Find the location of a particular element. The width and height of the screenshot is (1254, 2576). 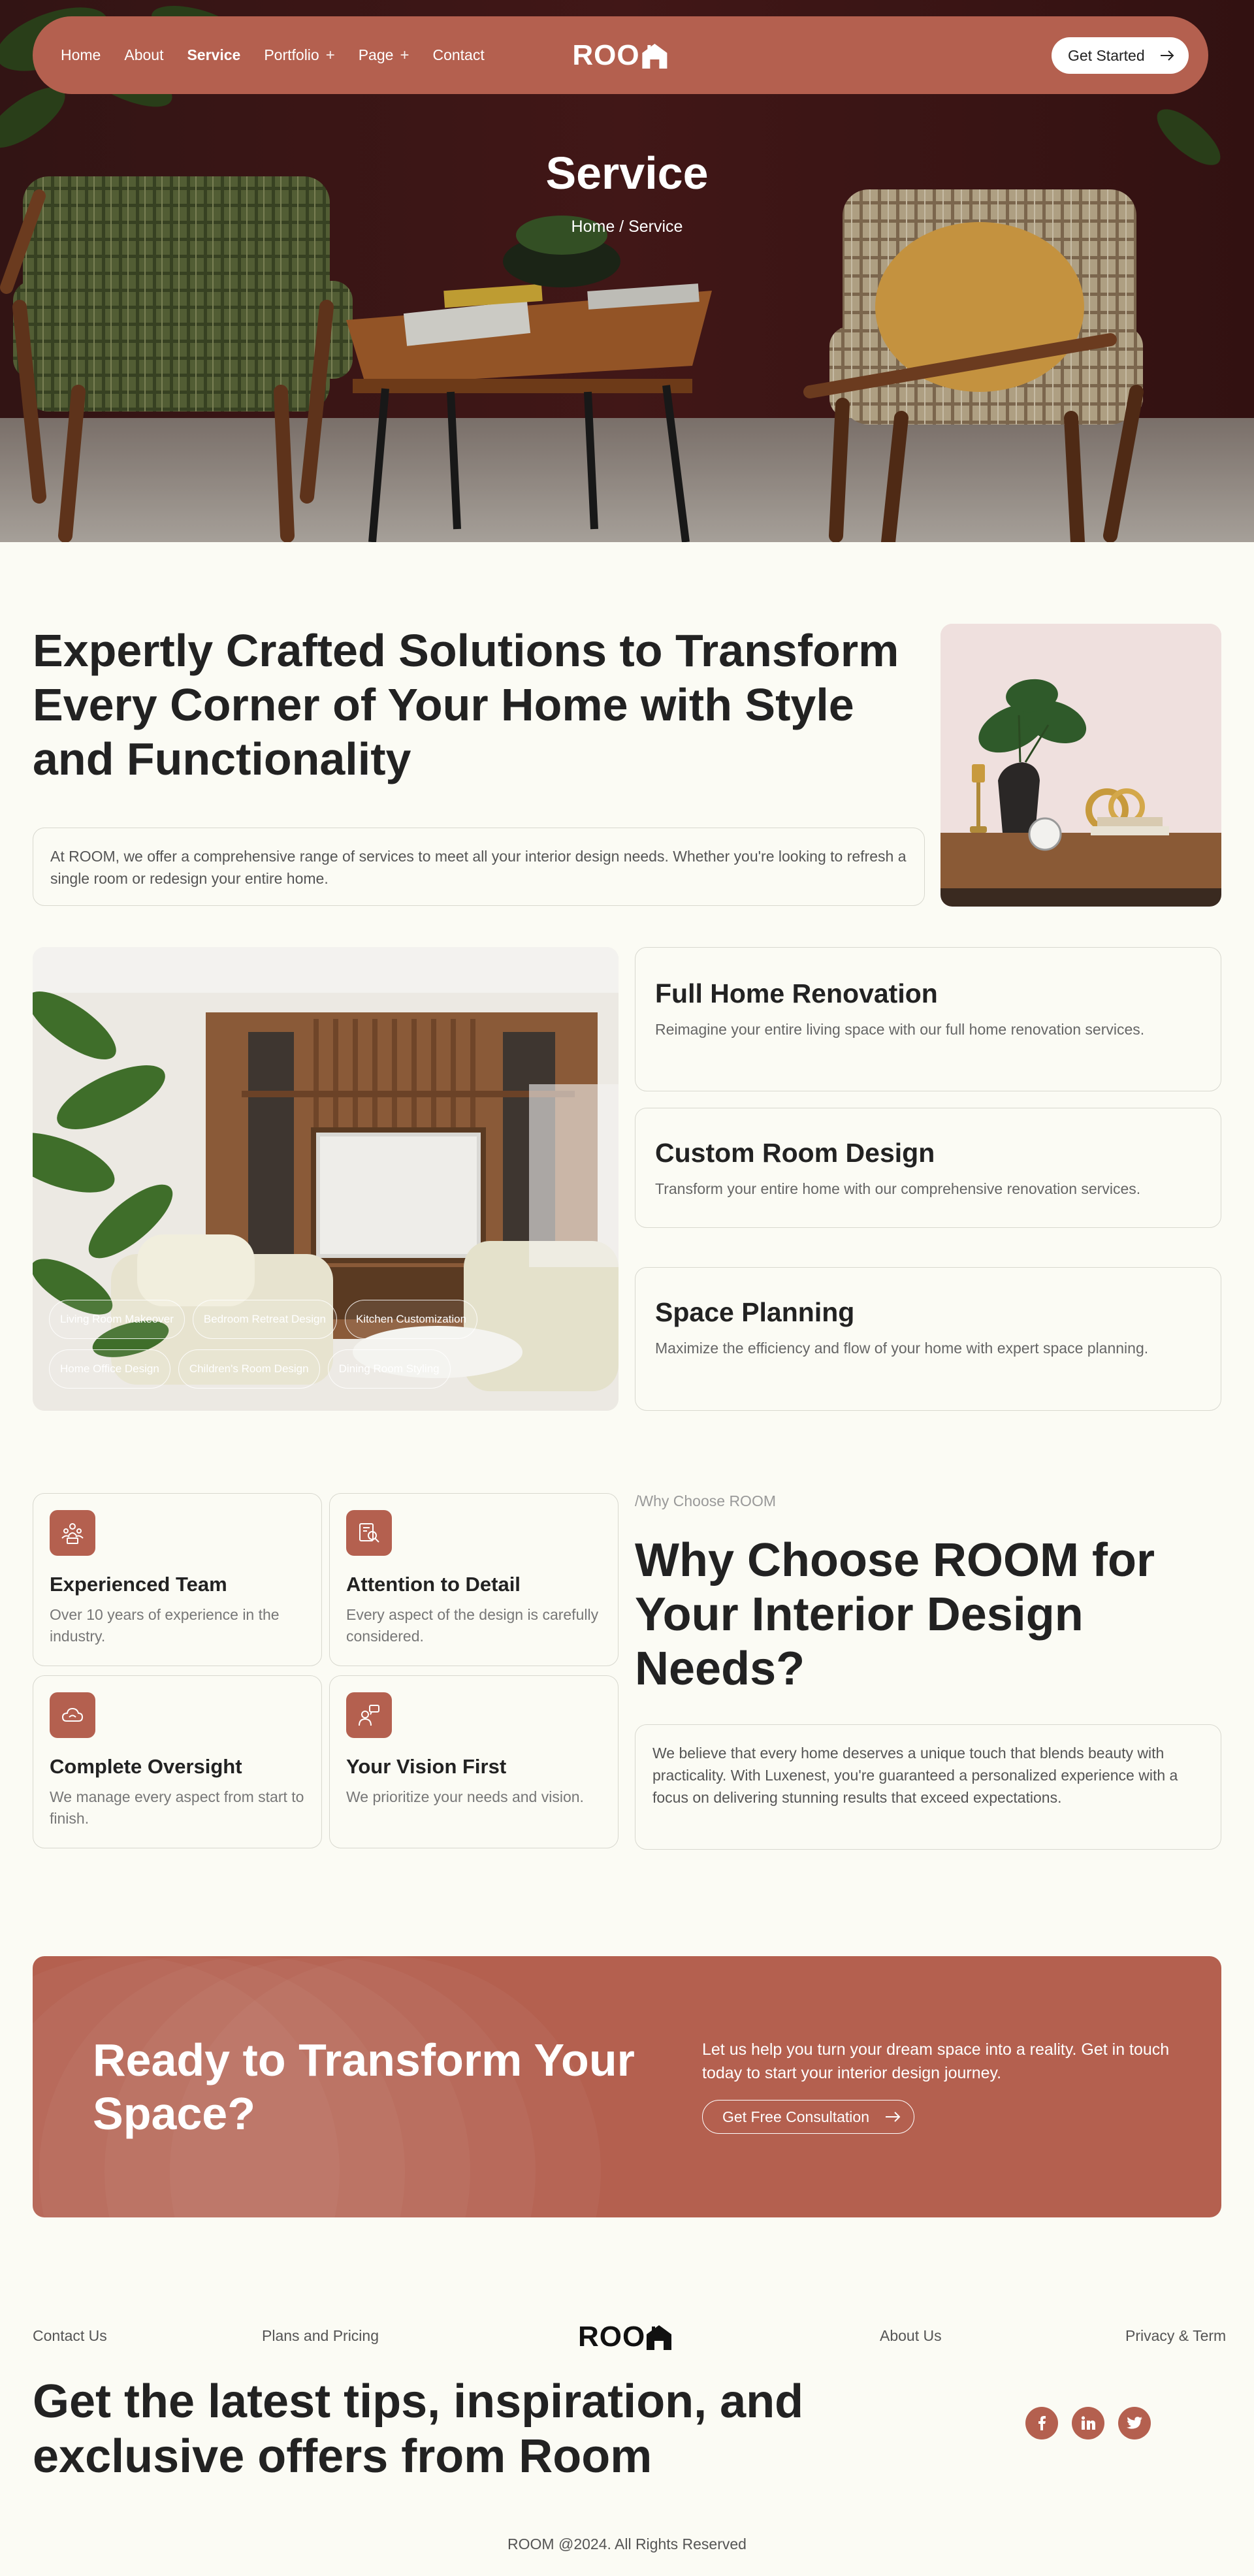

footer-logo-text: ROO is located at coordinates (612, 2337).